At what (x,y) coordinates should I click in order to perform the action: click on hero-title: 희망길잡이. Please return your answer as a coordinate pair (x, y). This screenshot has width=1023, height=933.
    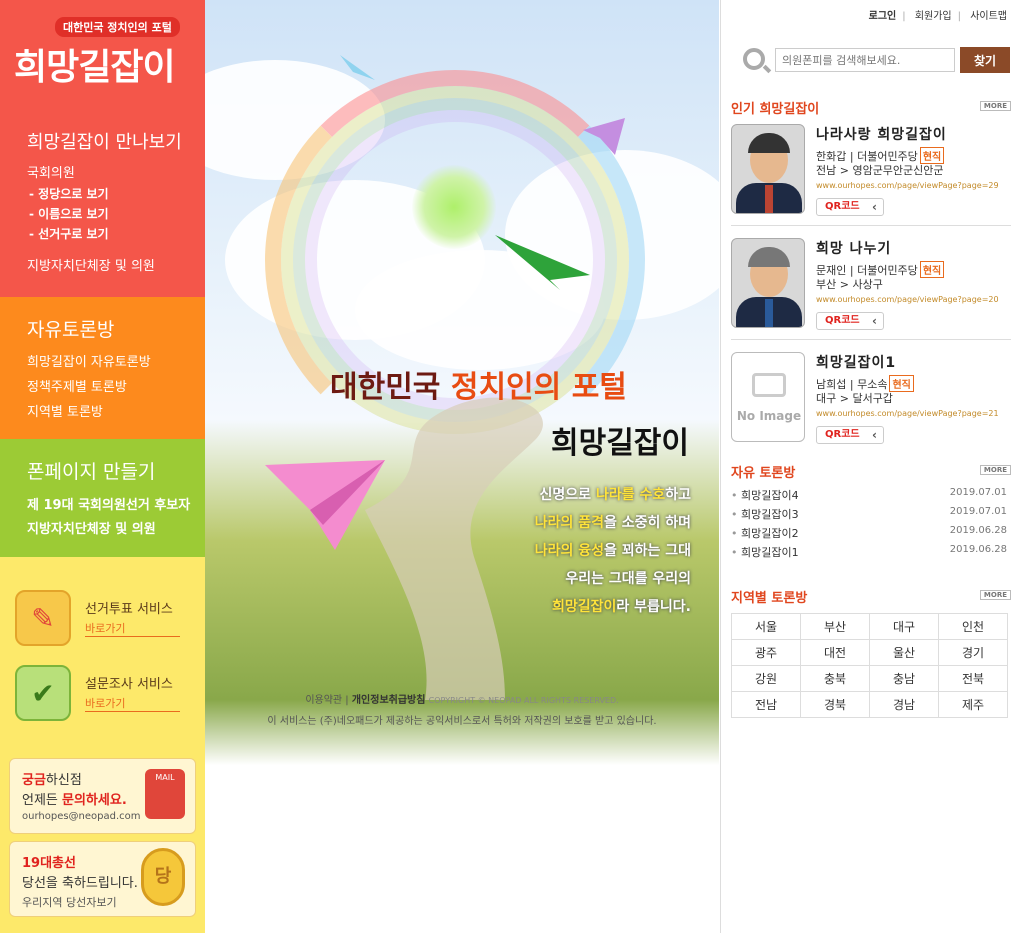
    Looking at the image, I should click on (620, 443).